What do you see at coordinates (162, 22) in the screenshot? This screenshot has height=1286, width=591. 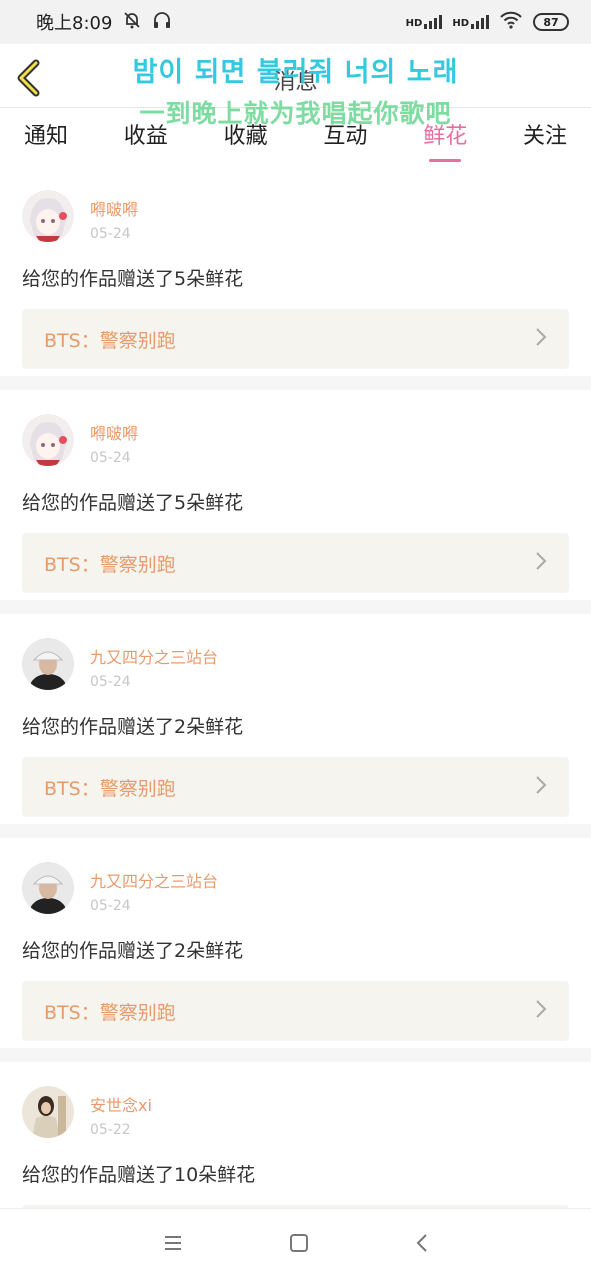 I see `headphones-icon` at bounding box center [162, 22].